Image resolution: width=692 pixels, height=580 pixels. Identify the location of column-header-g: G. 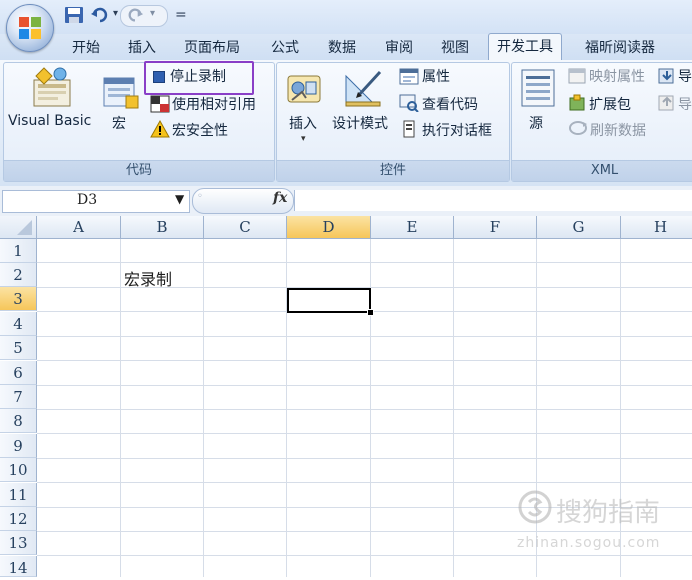
(579, 227).